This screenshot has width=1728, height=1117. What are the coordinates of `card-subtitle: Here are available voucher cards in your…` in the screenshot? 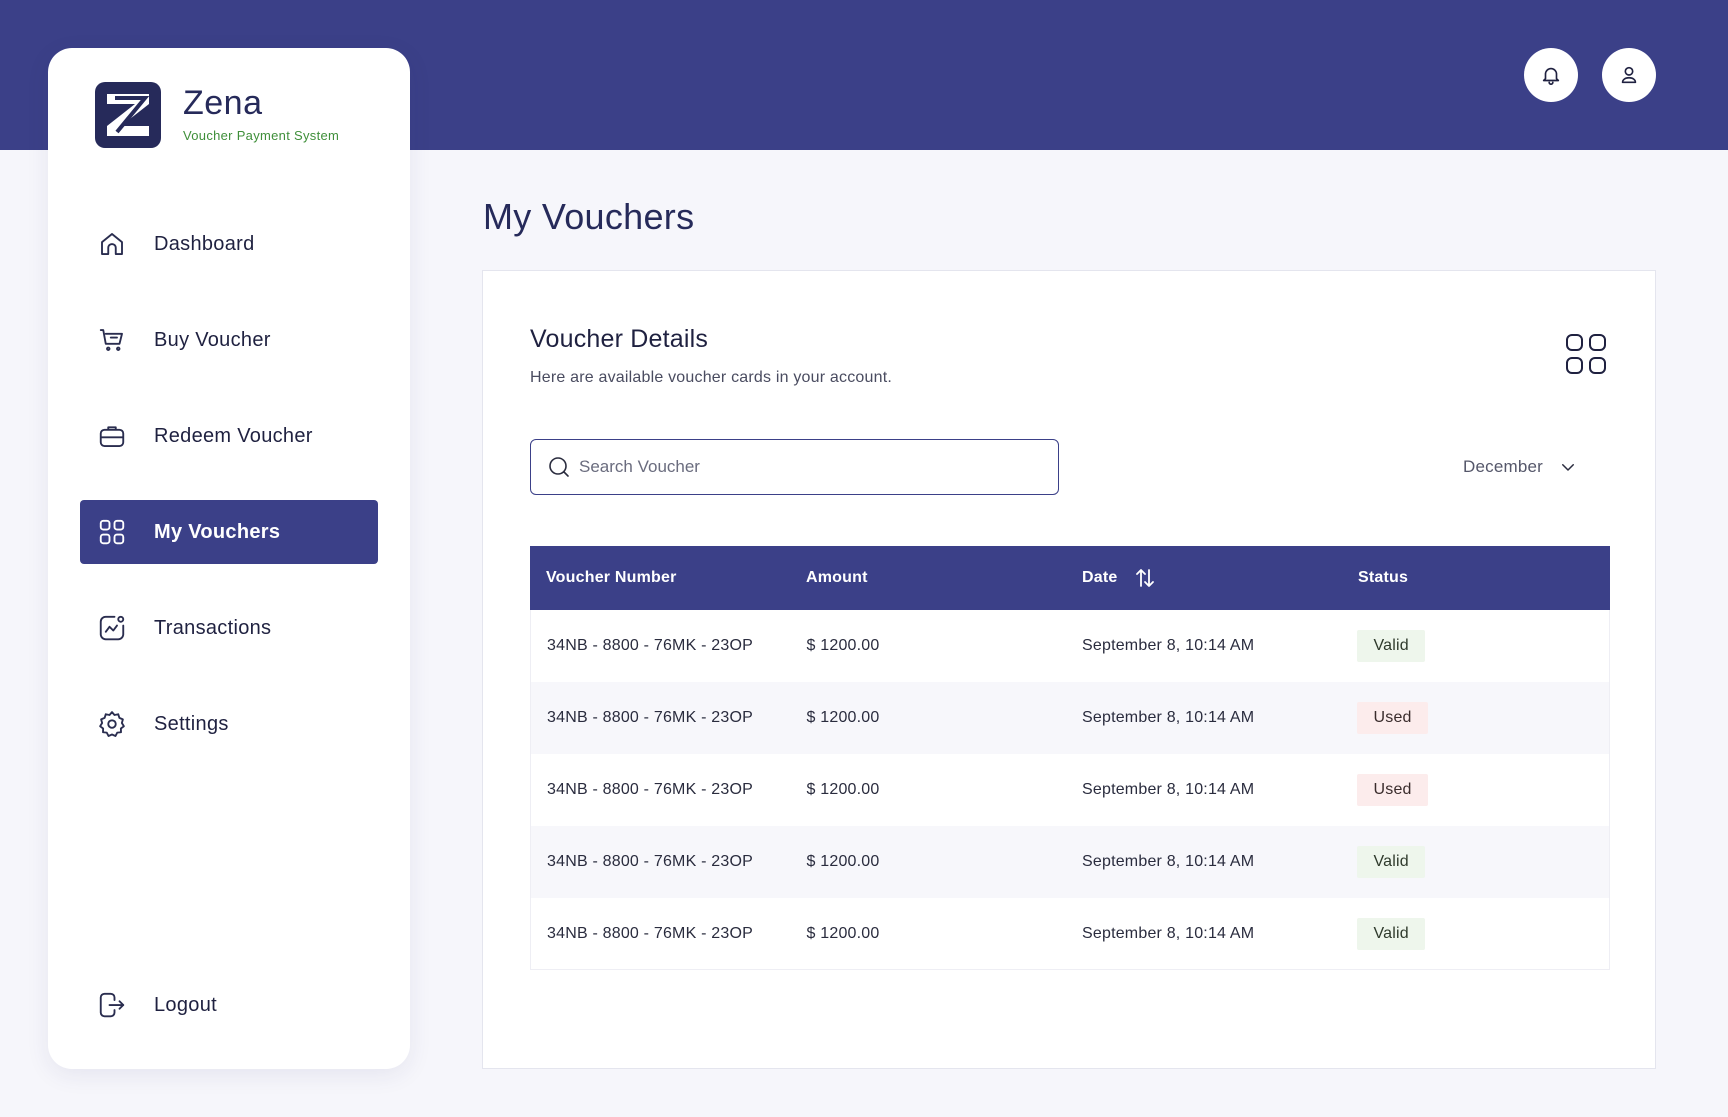 It's located at (711, 377).